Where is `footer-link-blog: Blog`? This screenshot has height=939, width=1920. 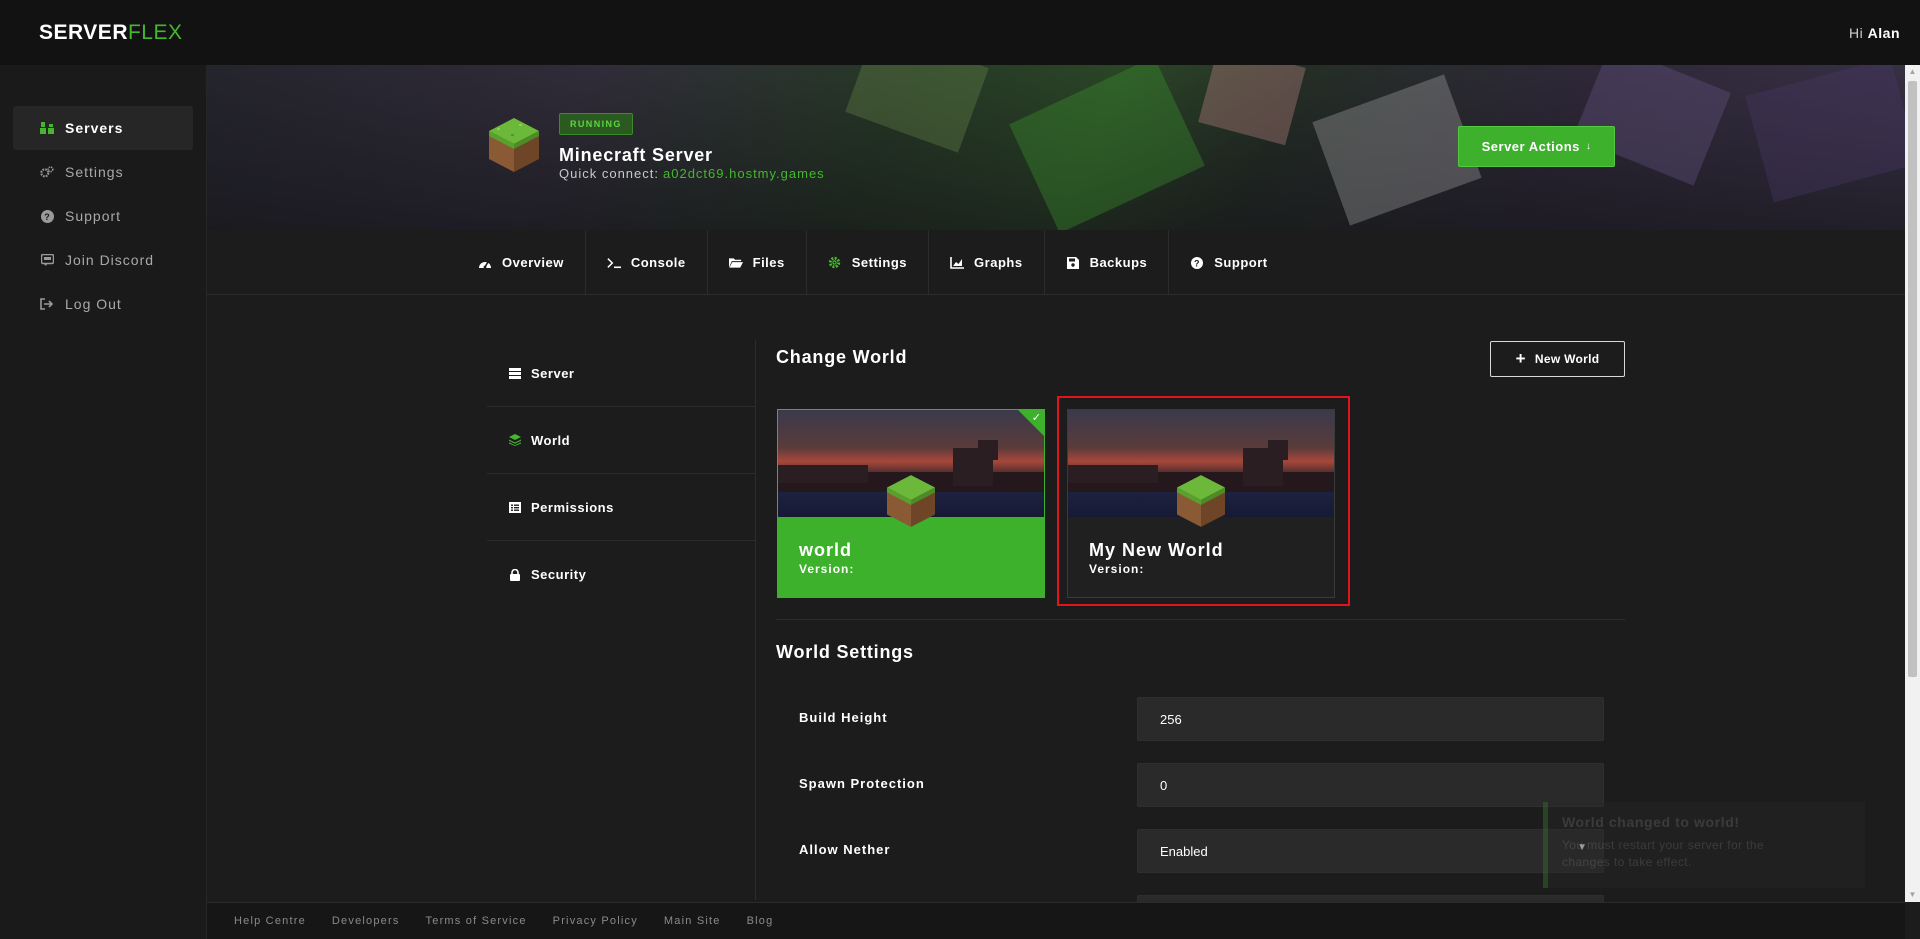
footer-link-blog: Blog is located at coordinates (760, 921).